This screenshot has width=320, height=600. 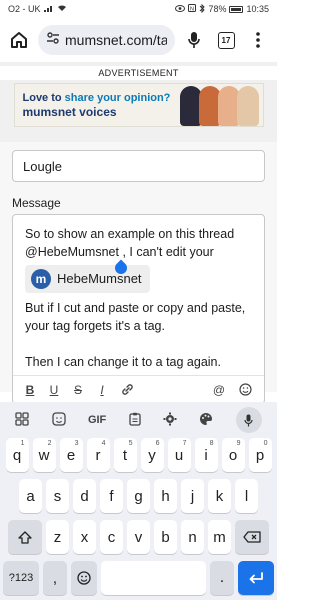 I want to click on svg-text: N, so click(x=192, y=9).